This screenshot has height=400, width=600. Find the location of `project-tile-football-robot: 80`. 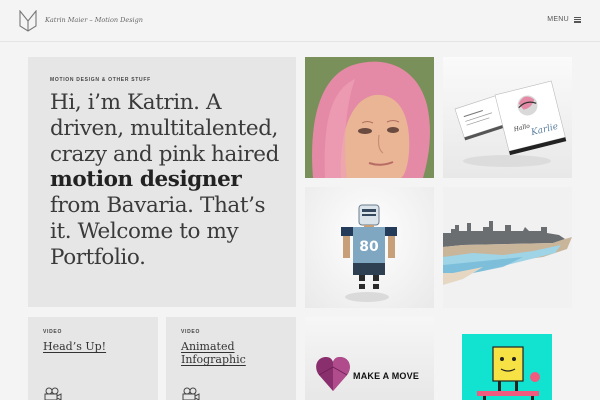

project-tile-football-robot: 80 is located at coordinates (369, 247).